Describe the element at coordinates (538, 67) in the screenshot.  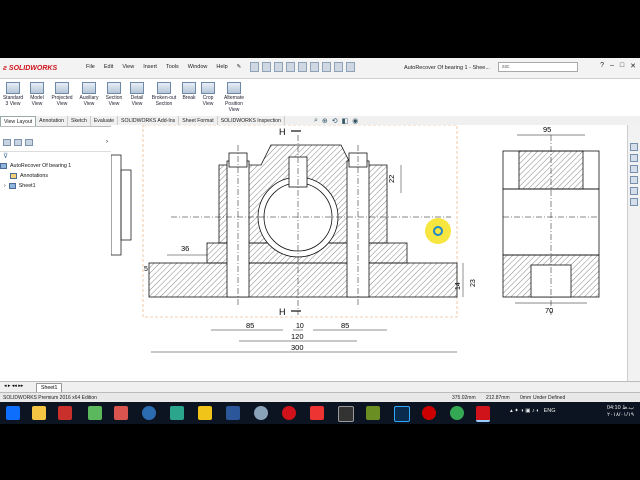
I see `search-input: ssc` at that location.